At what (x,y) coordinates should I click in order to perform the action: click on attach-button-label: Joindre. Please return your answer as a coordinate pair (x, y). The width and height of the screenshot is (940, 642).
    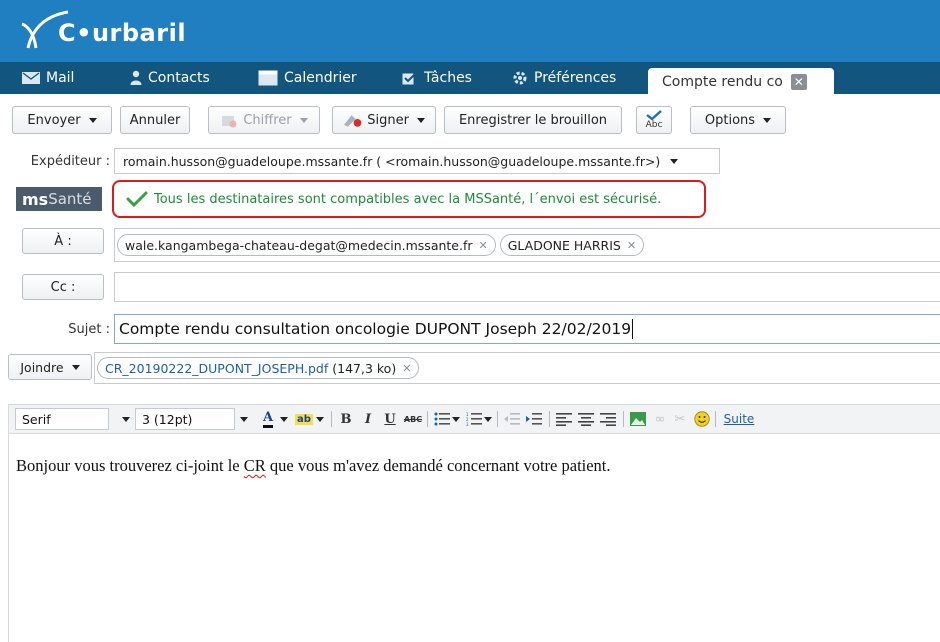
    Looking at the image, I should click on (42, 367).